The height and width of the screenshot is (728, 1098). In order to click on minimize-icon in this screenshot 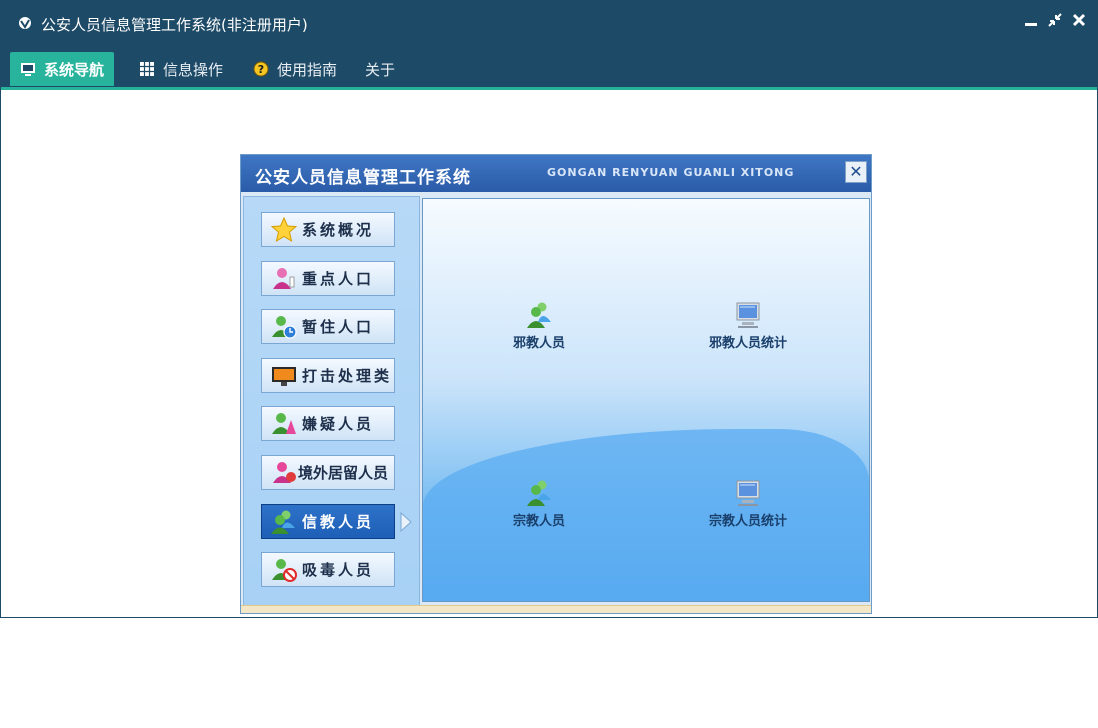, I will do `click(1031, 21)`.